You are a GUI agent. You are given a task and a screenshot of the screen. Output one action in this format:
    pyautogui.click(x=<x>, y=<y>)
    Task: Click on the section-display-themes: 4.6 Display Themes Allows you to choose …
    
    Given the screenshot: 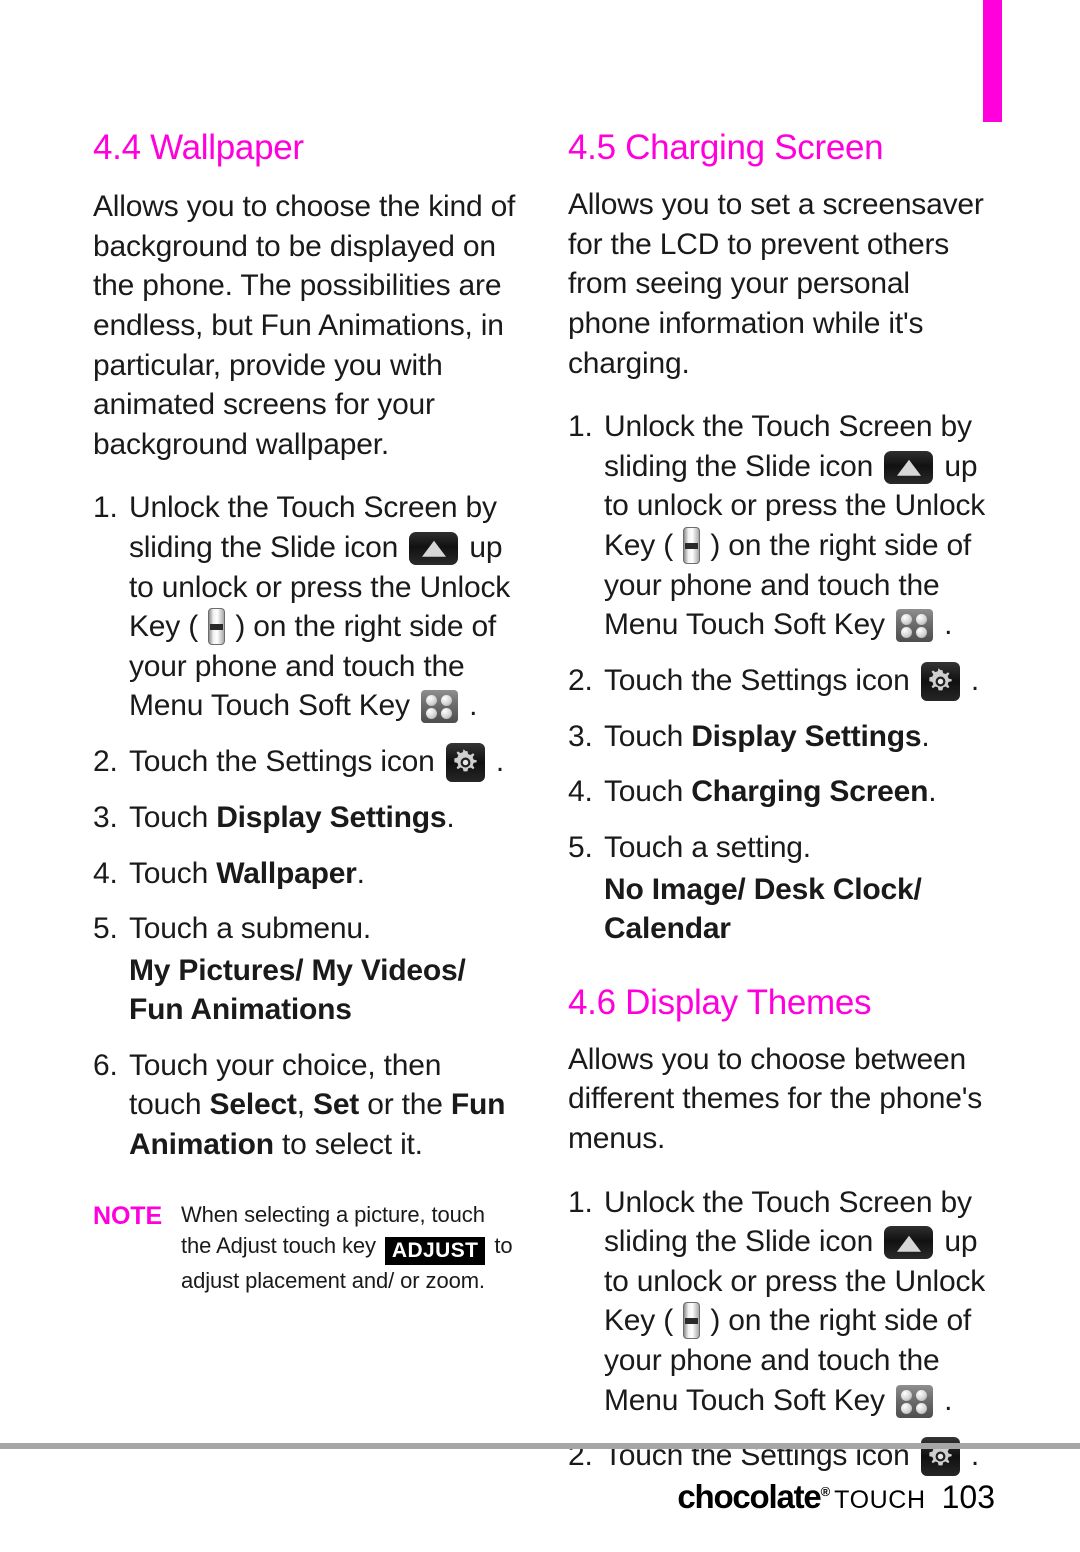 What is the action you would take?
    pyautogui.click(x=780, y=1230)
    